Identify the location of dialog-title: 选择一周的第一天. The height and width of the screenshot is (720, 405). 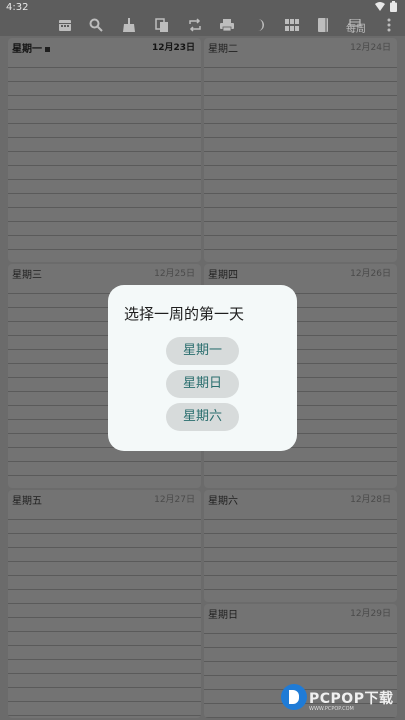
(184, 314).